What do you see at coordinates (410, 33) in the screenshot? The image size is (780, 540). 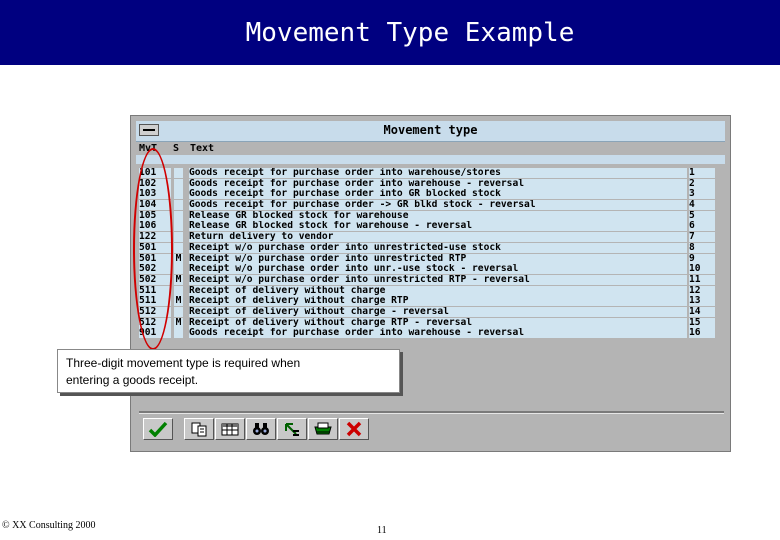 I see `slide-title: Movement Type Example` at bounding box center [410, 33].